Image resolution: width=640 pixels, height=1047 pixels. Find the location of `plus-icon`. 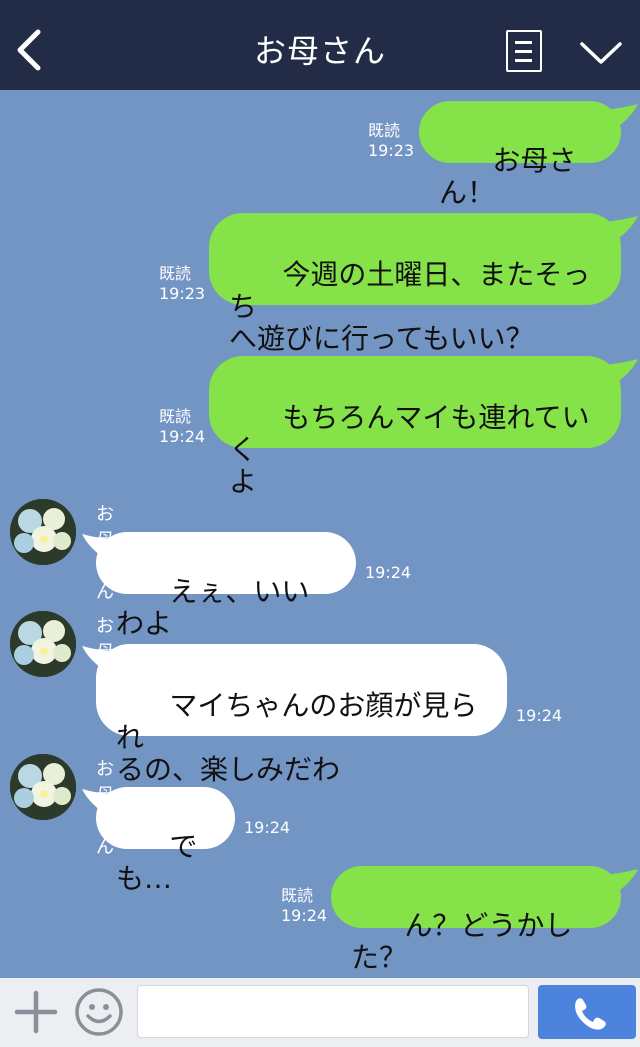

plus-icon is located at coordinates (36, 1012).